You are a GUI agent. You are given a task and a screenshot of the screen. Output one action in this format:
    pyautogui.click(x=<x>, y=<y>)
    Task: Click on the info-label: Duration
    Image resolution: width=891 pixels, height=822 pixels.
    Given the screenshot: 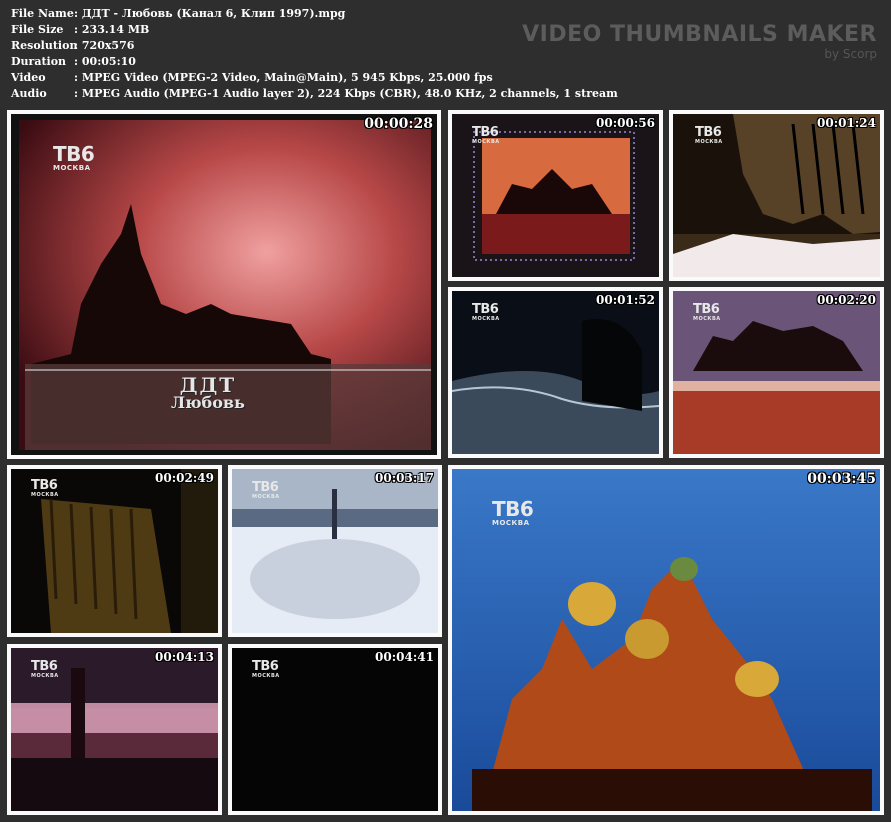 What is the action you would take?
    pyautogui.click(x=39, y=61)
    